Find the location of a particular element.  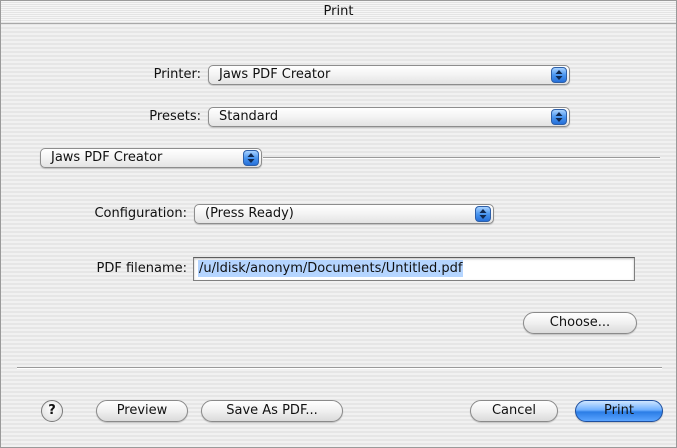

window-title: Print is located at coordinates (338, 11).